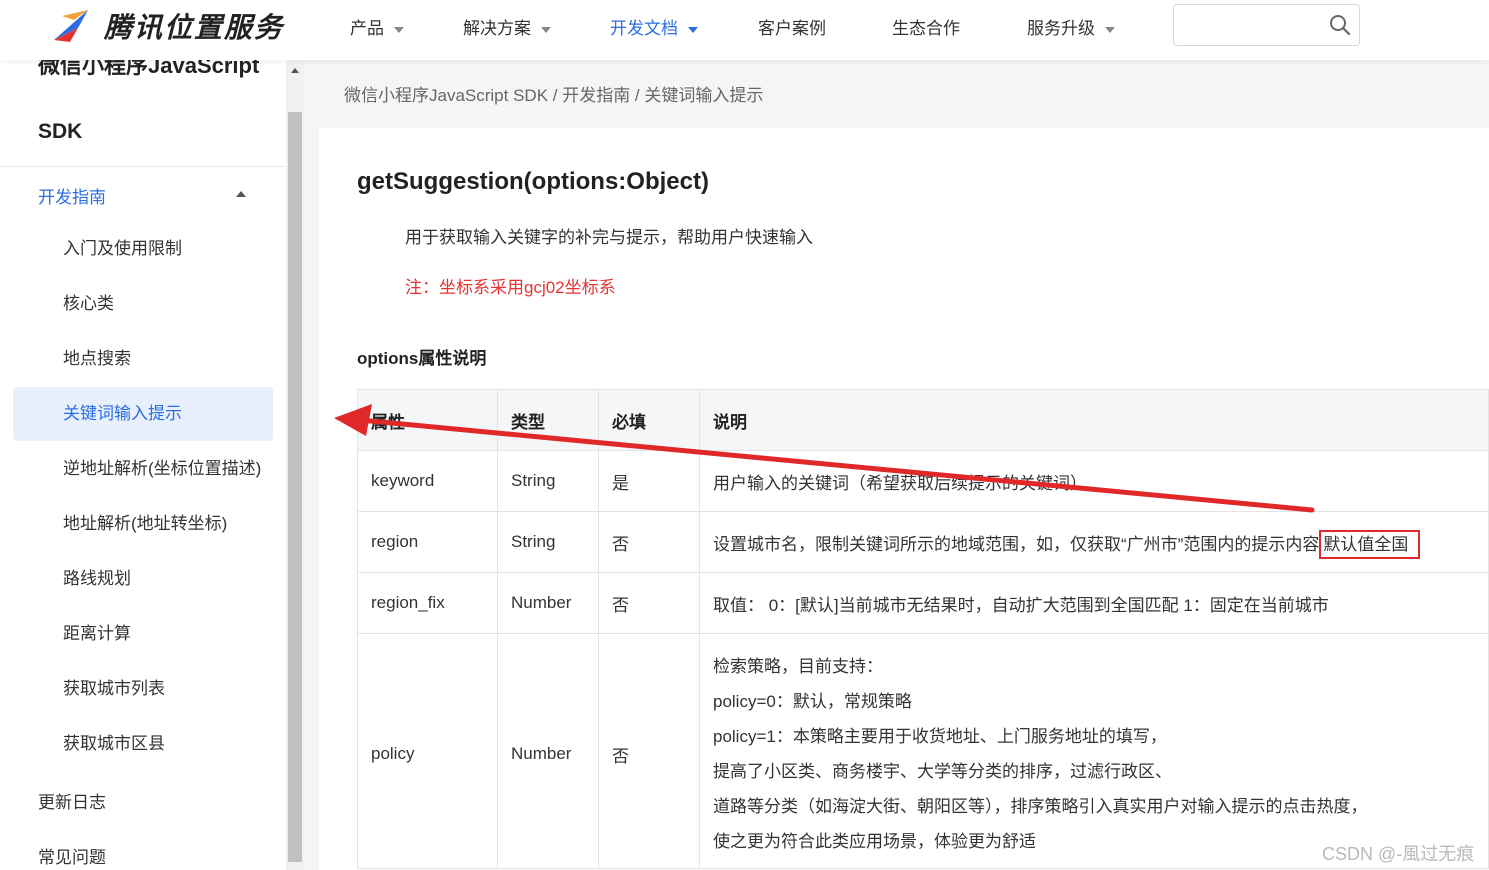 This screenshot has height=870, width=1489. I want to click on nav-item-label: 开发文档, so click(644, 28).